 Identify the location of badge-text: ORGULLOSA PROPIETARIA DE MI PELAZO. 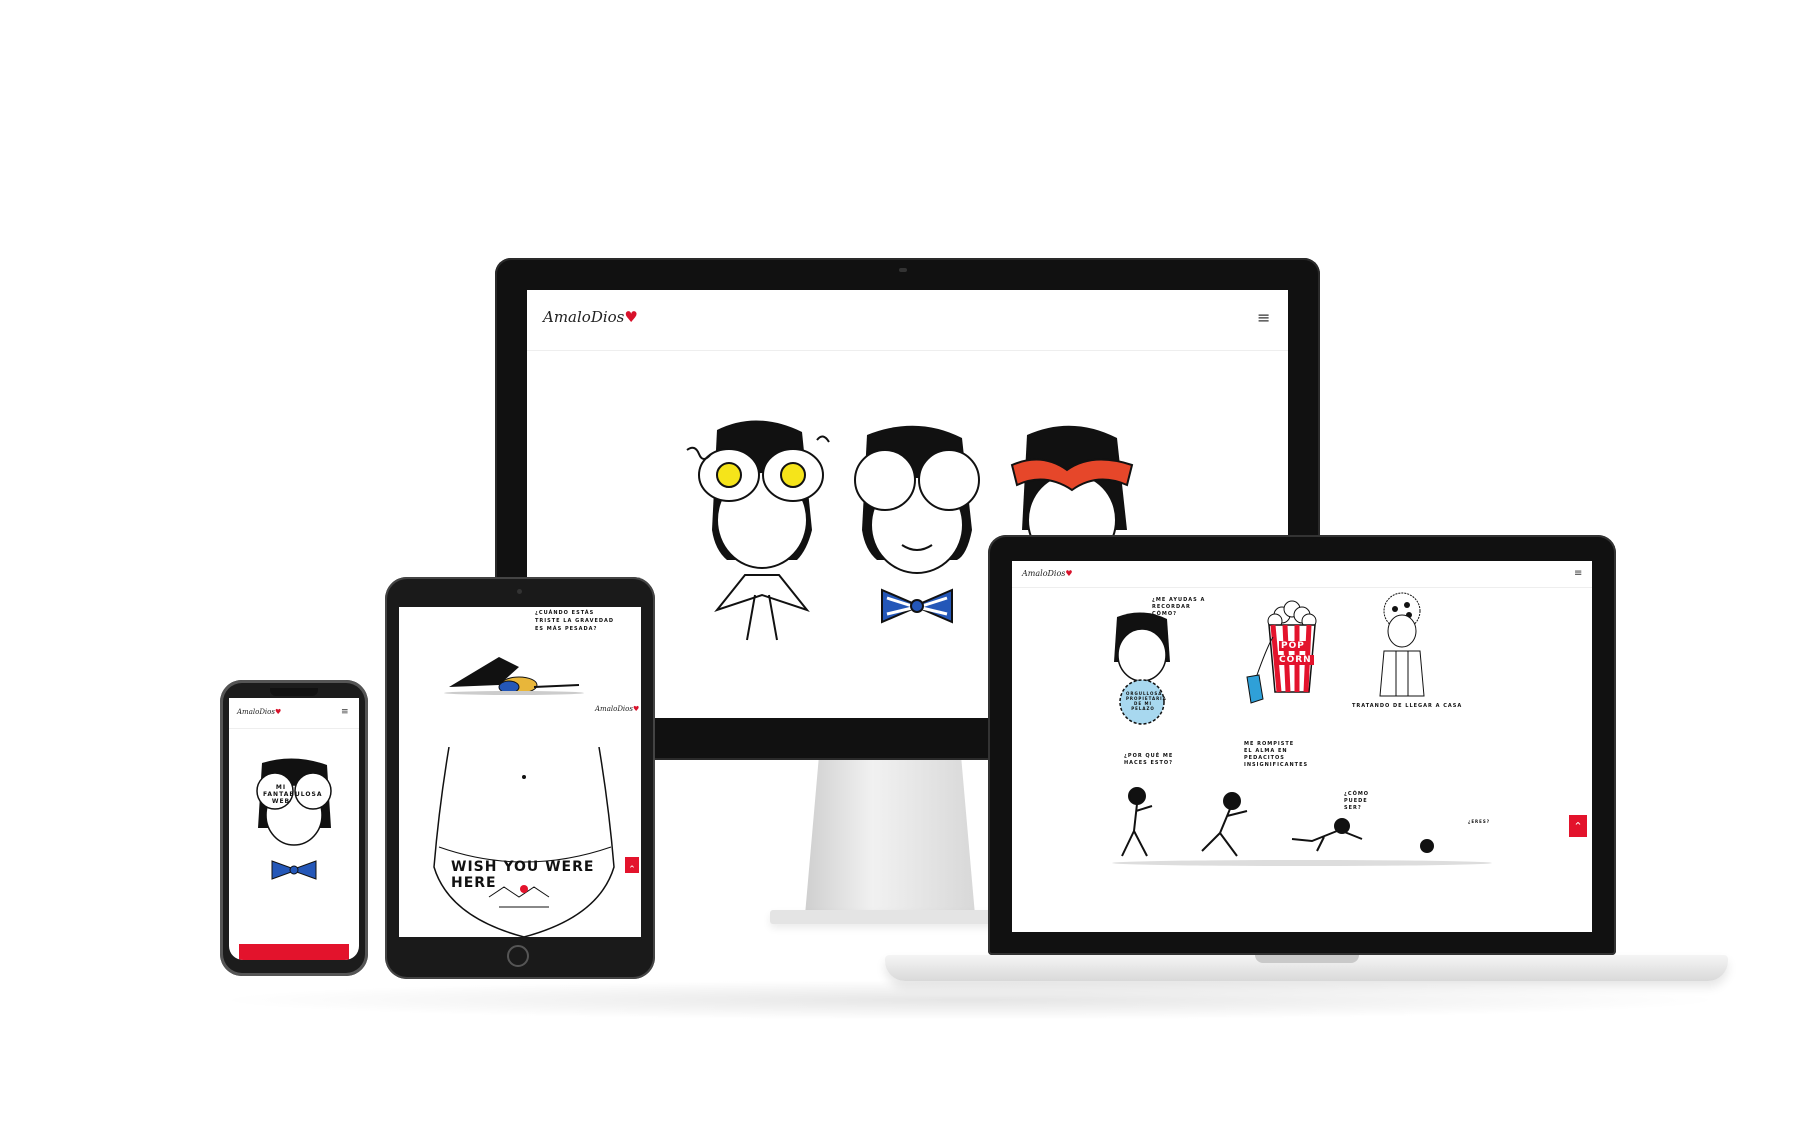
(1146, 701).